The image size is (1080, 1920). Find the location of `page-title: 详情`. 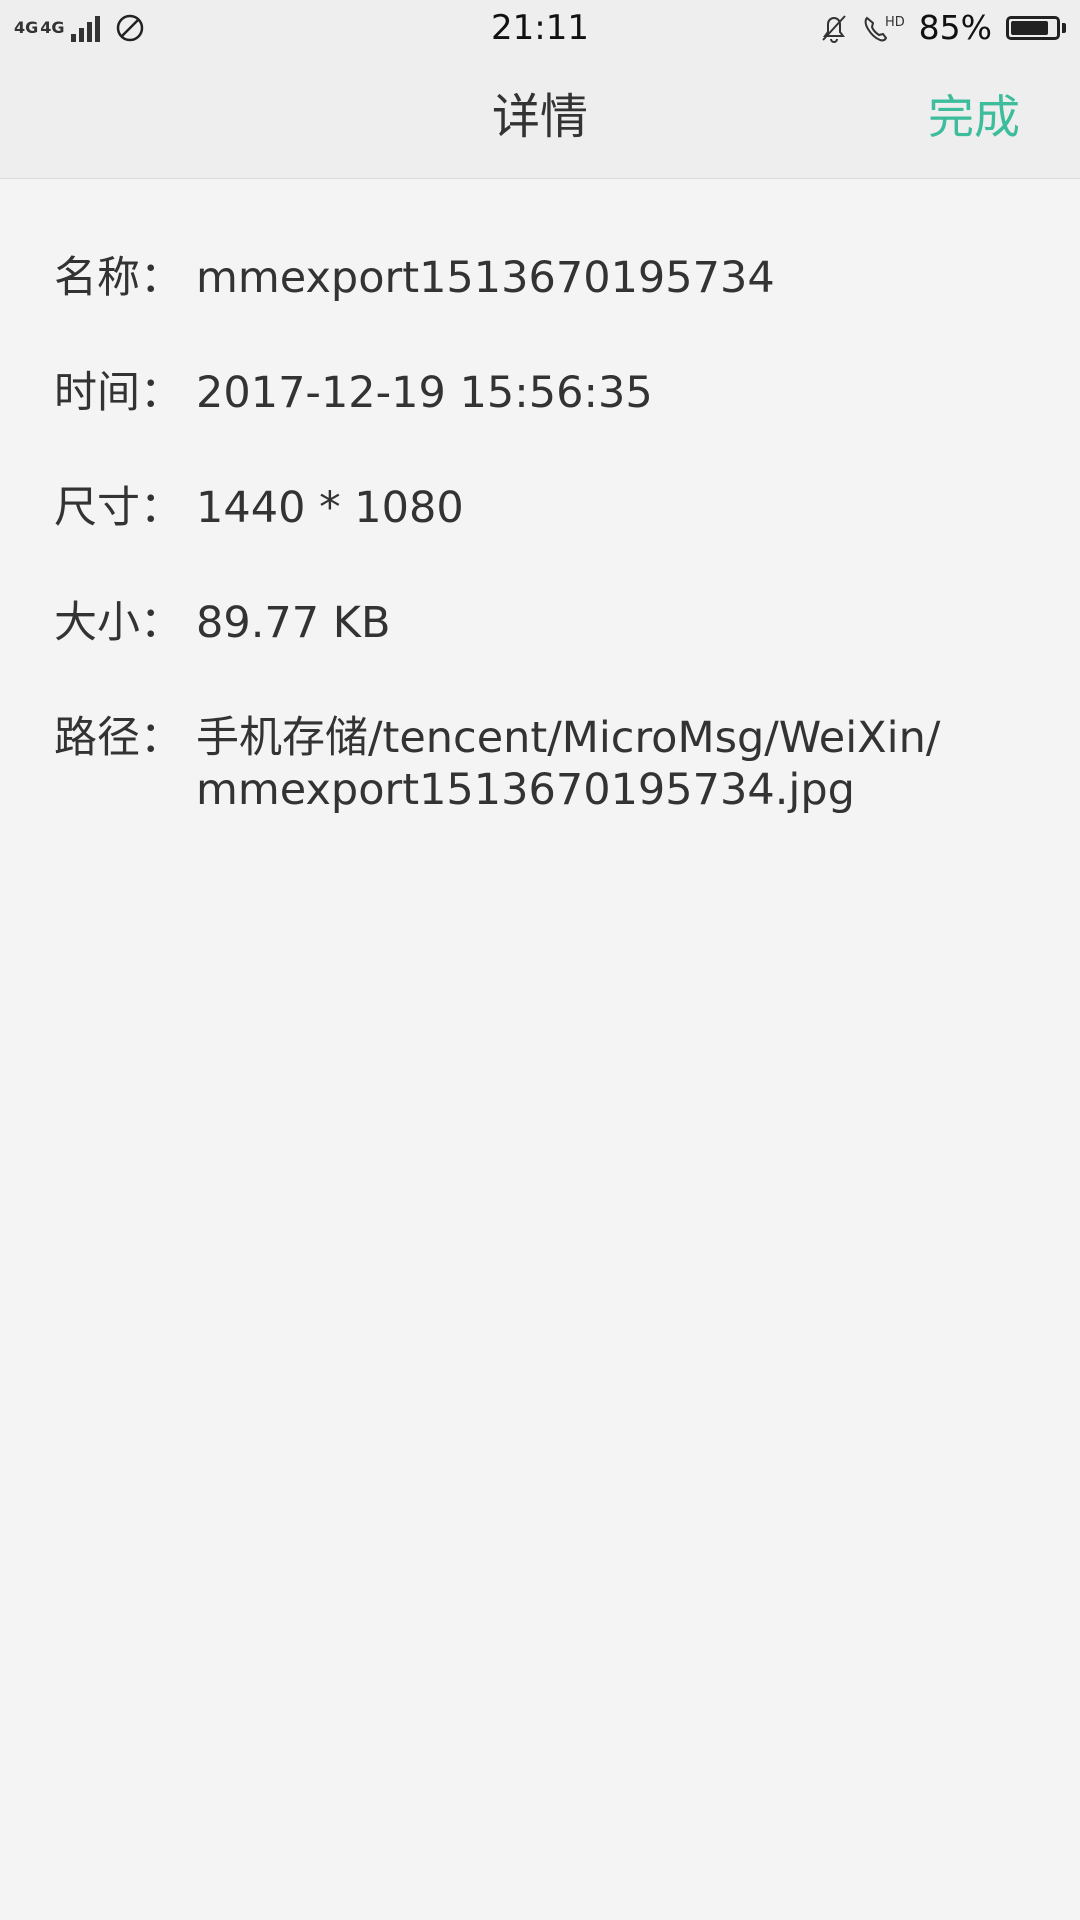

page-title: 详情 is located at coordinates (539, 117).